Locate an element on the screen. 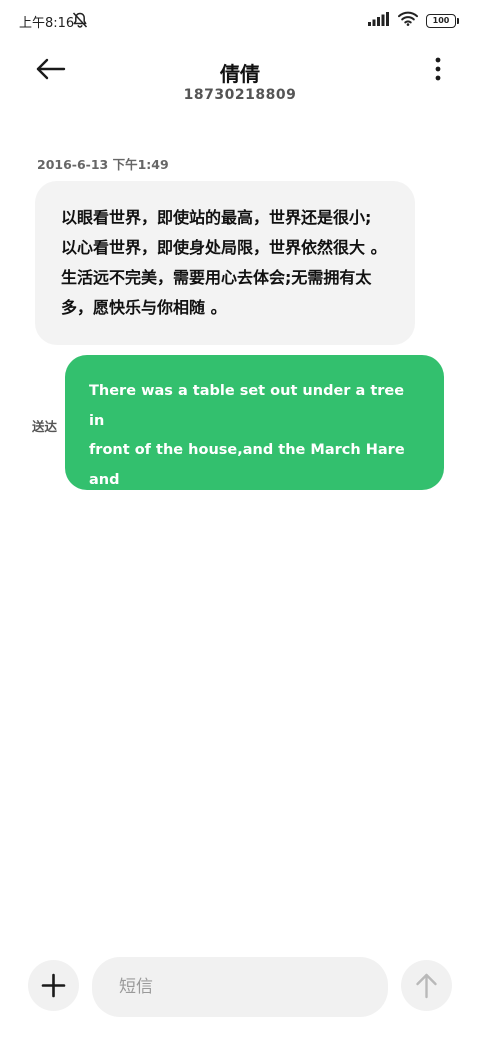 This screenshot has height=1040, width=480. signal-icon is located at coordinates (379, 20).